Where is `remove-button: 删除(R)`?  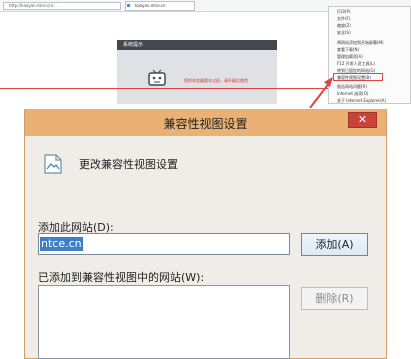
remove-button: 删除(R) is located at coordinates (334, 298).